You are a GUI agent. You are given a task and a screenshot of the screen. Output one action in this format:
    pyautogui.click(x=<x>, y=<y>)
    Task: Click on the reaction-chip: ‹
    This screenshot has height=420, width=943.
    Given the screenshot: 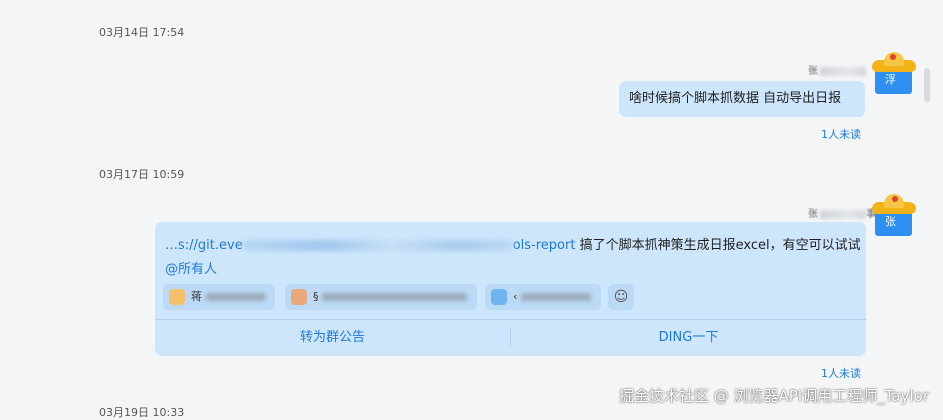 What is the action you would take?
    pyautogui.click(x=543, y=297)
    